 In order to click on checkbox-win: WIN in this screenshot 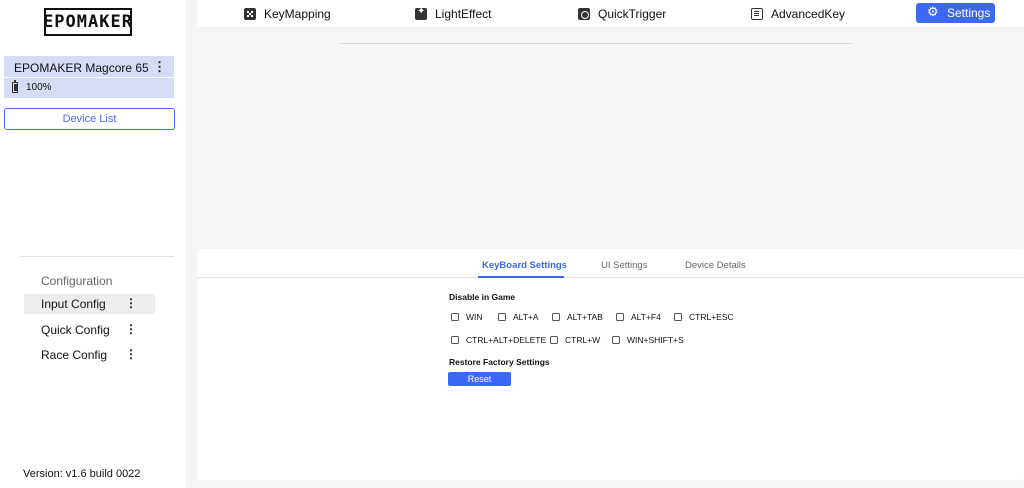, I will do `click(467, 317)`.